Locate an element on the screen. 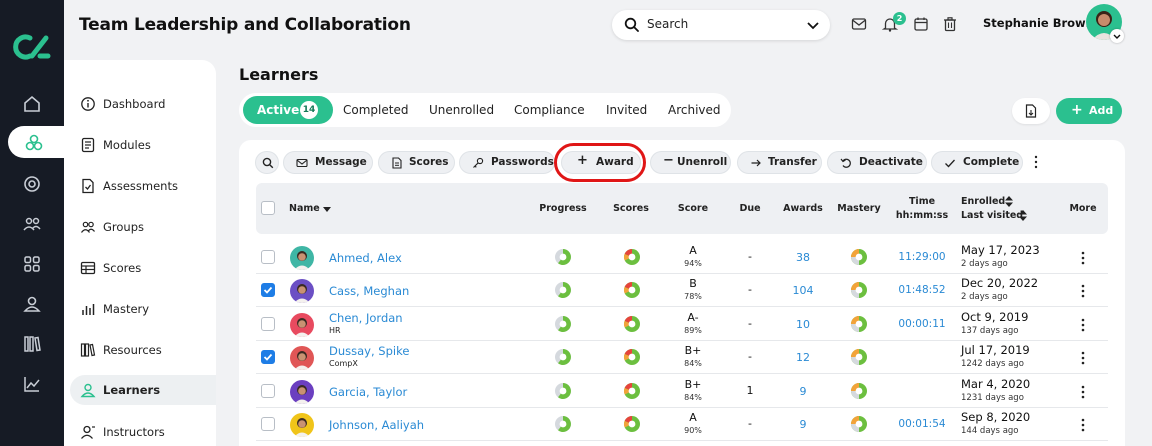 The image size is (1152, 446). unenroll-button: − Unenroll is located at coordinates (690, 162).